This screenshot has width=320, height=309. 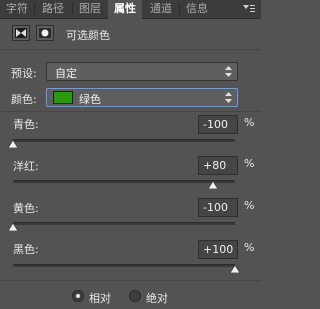 I want to click on magenta-label: 洋红:, so click(x=26, y=166).